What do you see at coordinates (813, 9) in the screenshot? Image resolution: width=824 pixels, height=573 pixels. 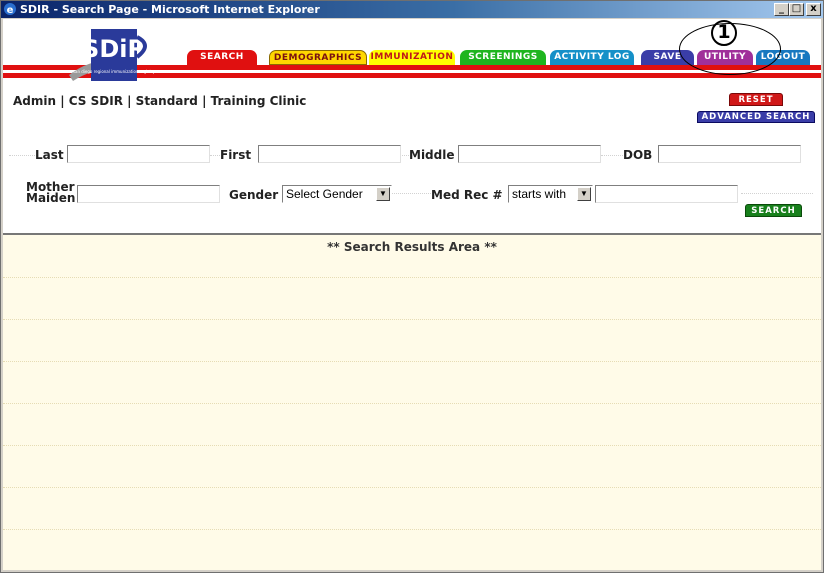 I see `close-button: x` at bounding box center [813, 9].